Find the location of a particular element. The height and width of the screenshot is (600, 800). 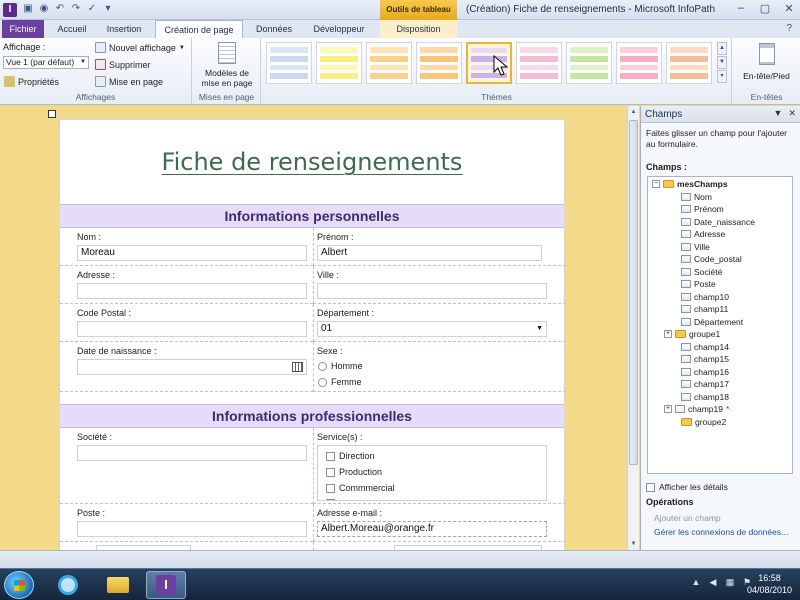

start-button is located at coordinates (19, 585).